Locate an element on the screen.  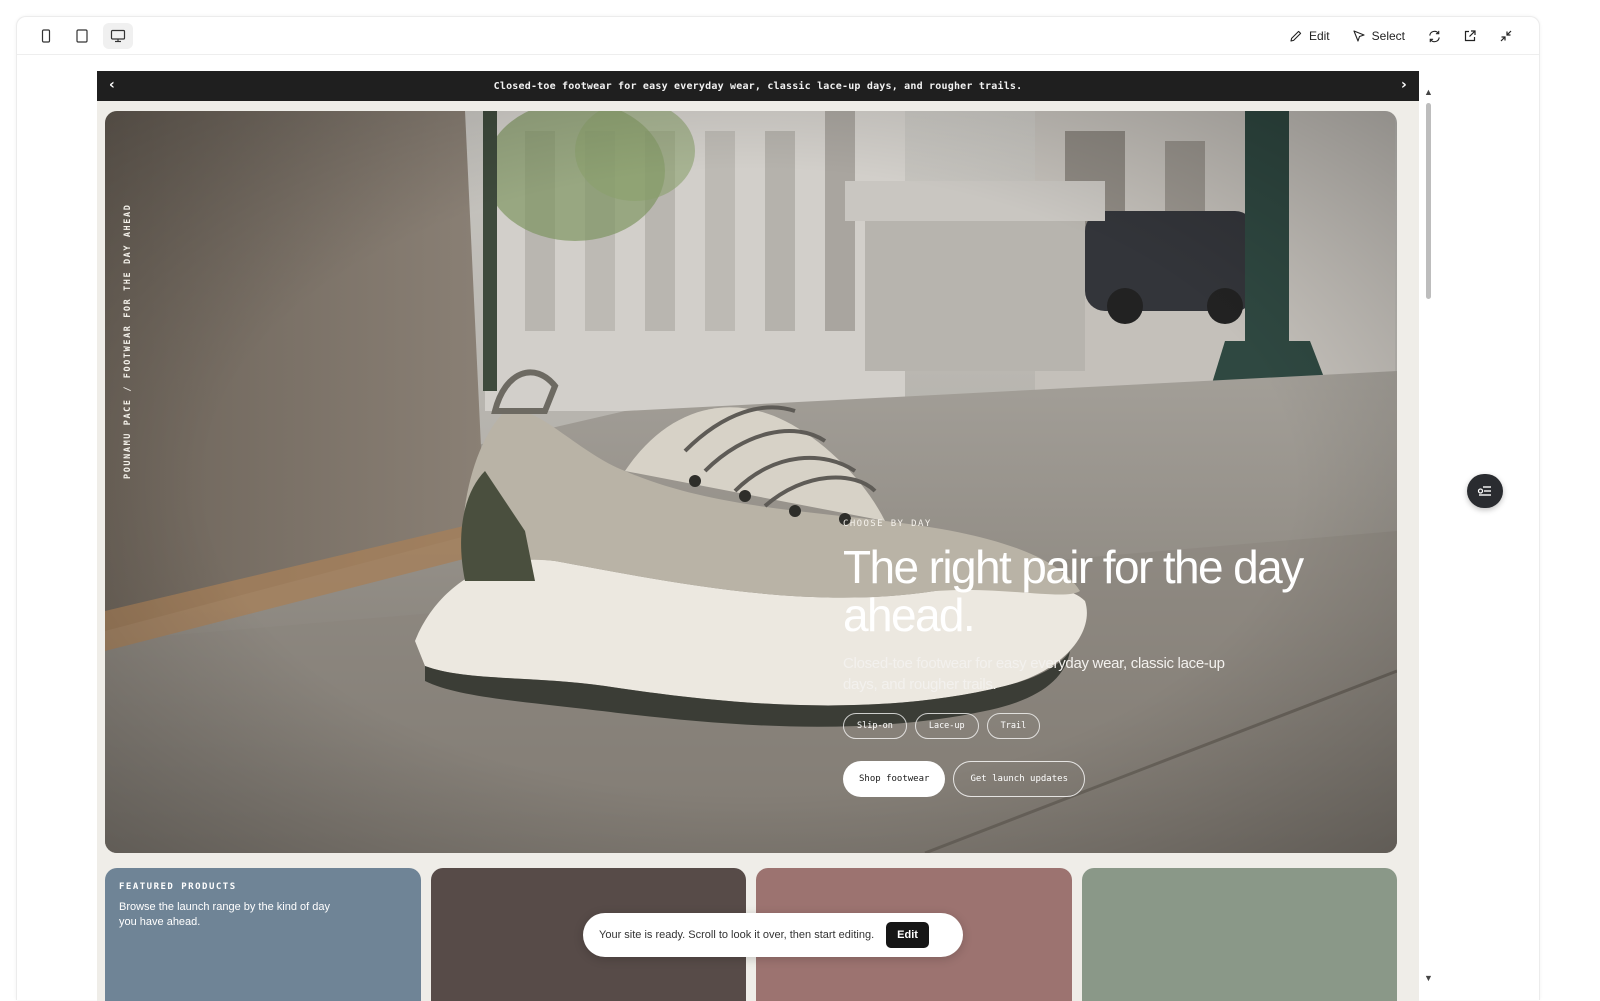
monitor-icon is located at coordinates (118, 36).